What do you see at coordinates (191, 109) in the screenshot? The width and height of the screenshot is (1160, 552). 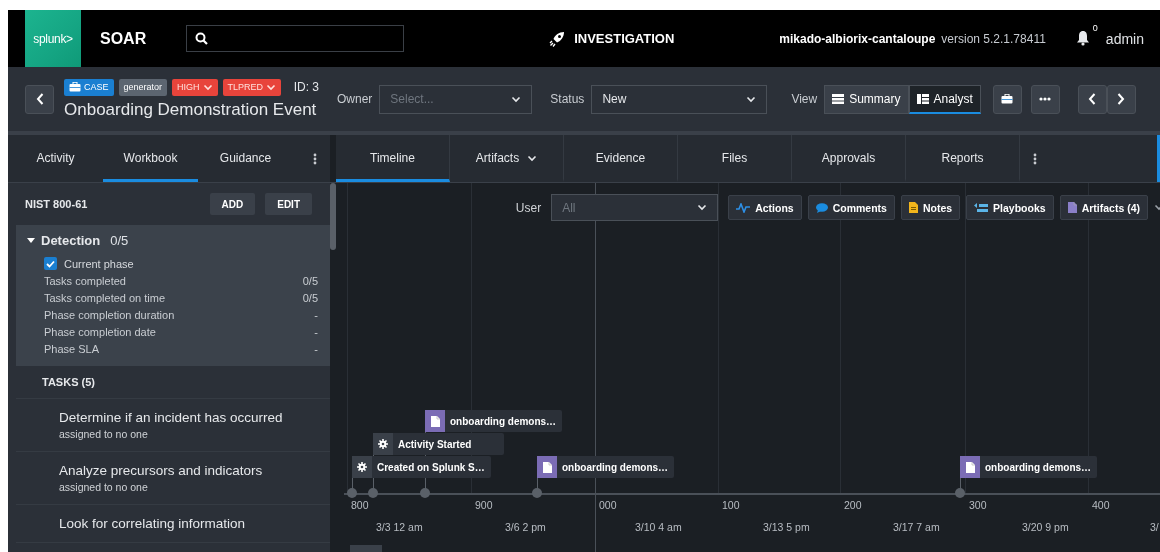 I see `case-title: Onboarding Demonstration Event` at bounding box center [191, 109].